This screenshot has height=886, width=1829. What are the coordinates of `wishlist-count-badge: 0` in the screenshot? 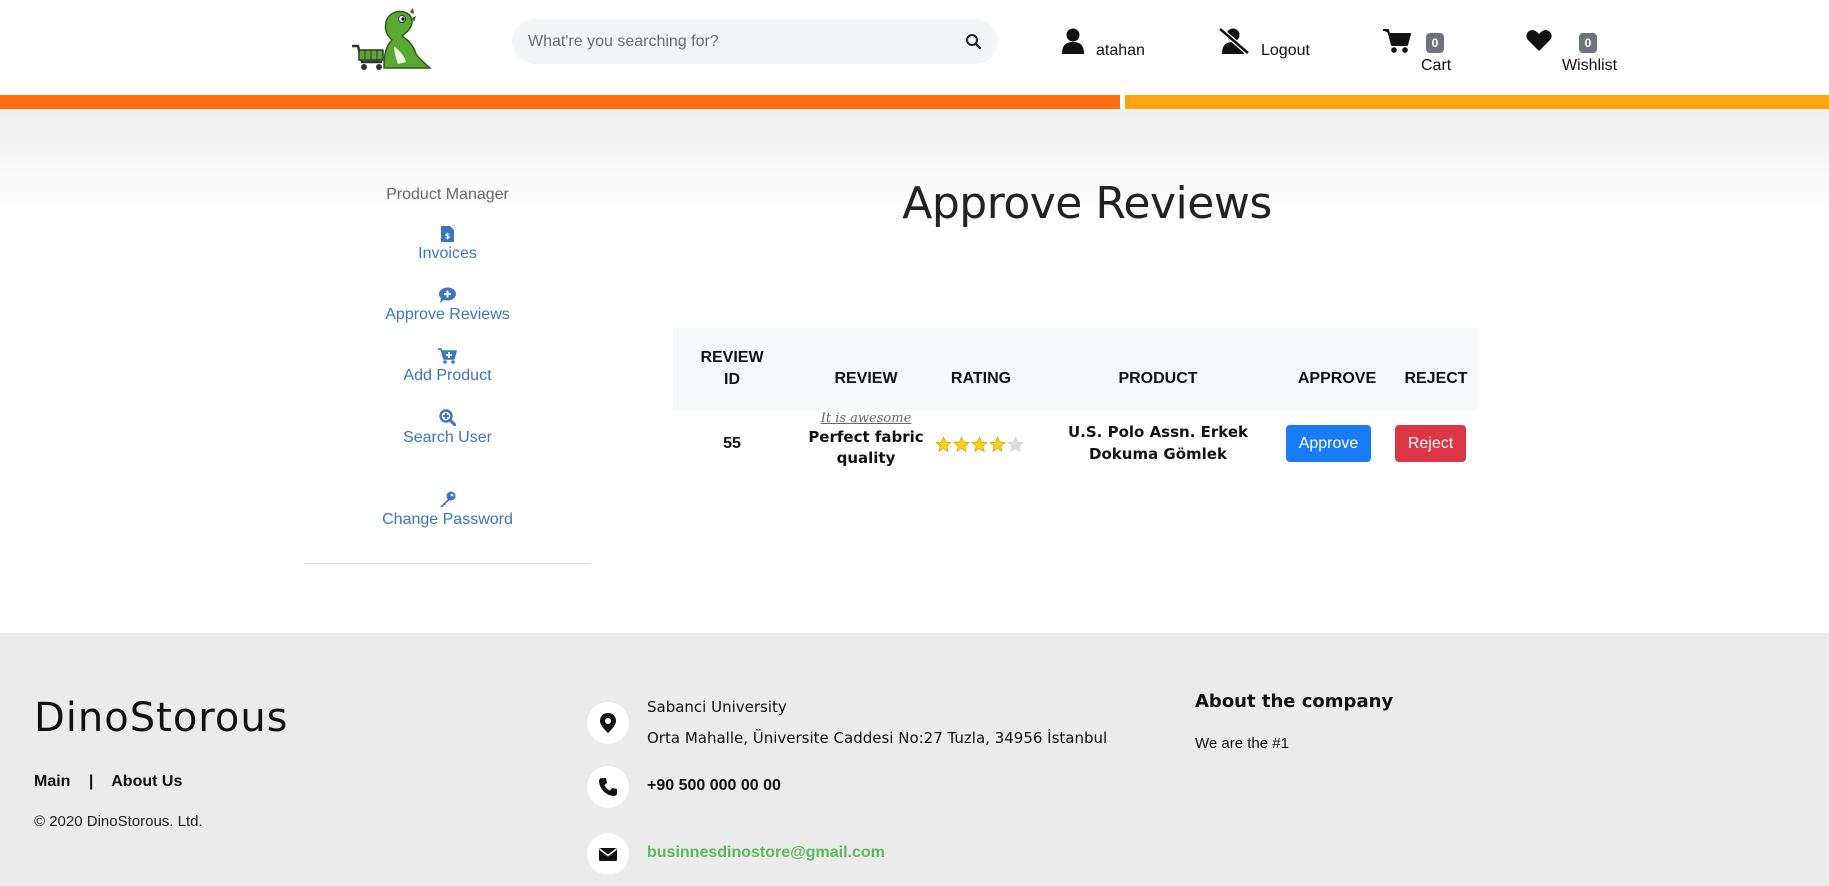 It's located at (1588, 43).